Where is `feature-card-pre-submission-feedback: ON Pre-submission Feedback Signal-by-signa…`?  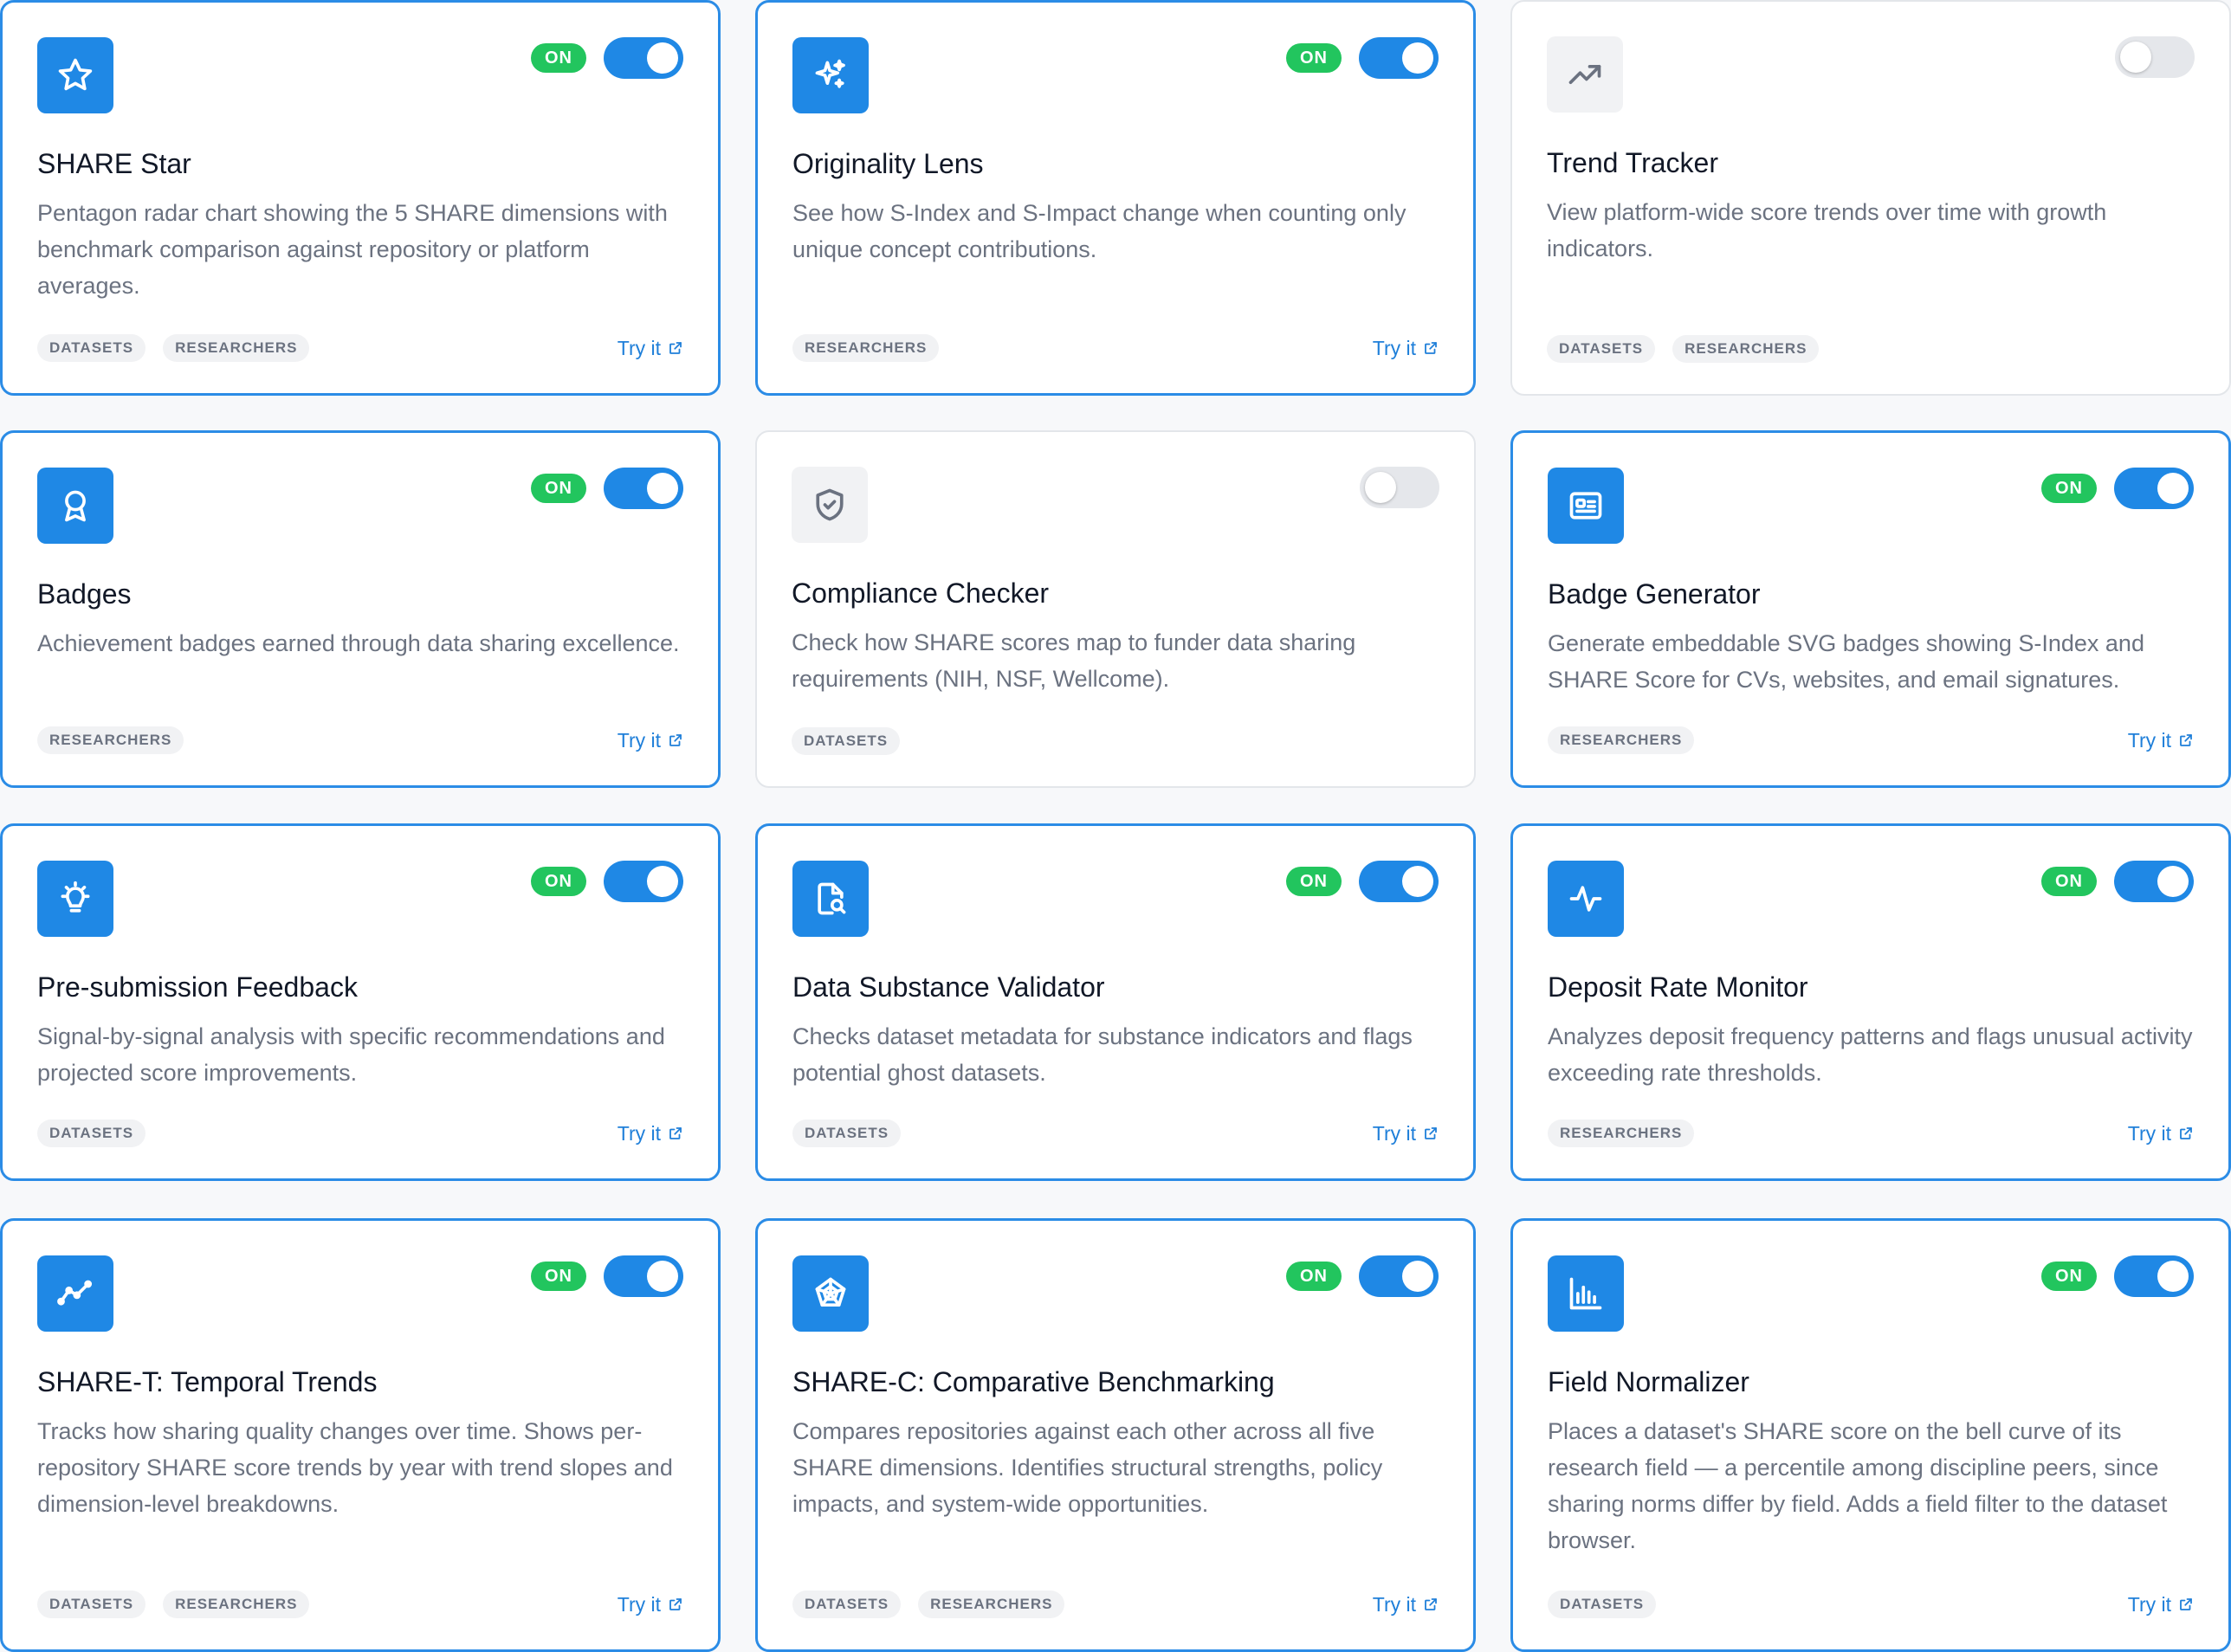
feature-card-pre-submission-feedback: ON Pre-submission Feedback Signal-by-signa… is located at coordinates (360, 1002).